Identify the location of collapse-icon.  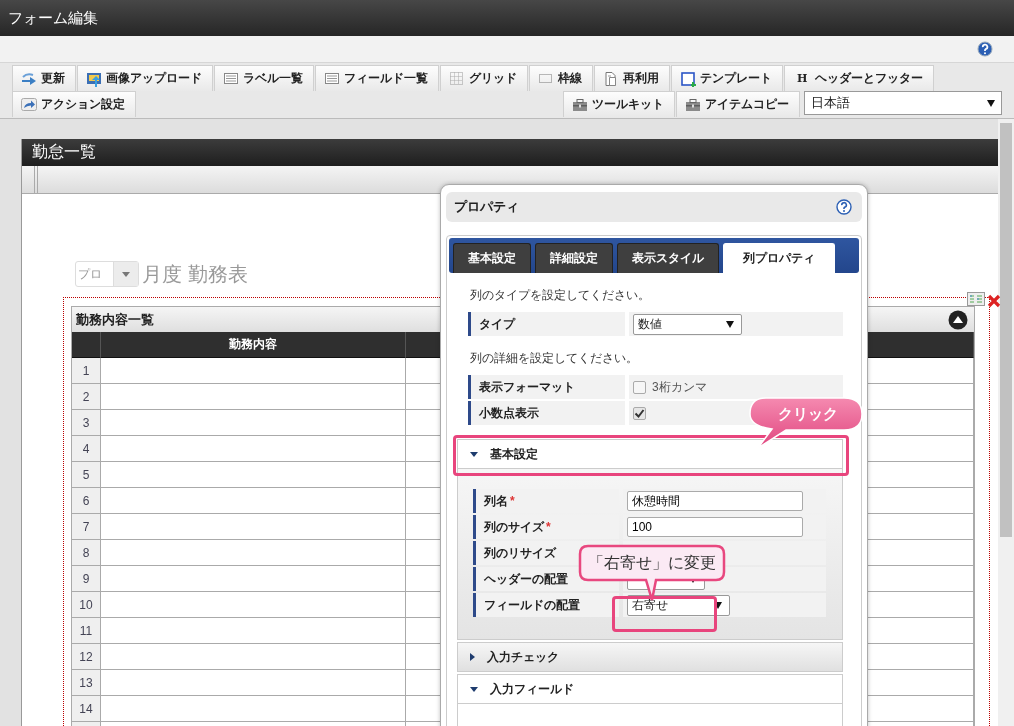
(958, 319).